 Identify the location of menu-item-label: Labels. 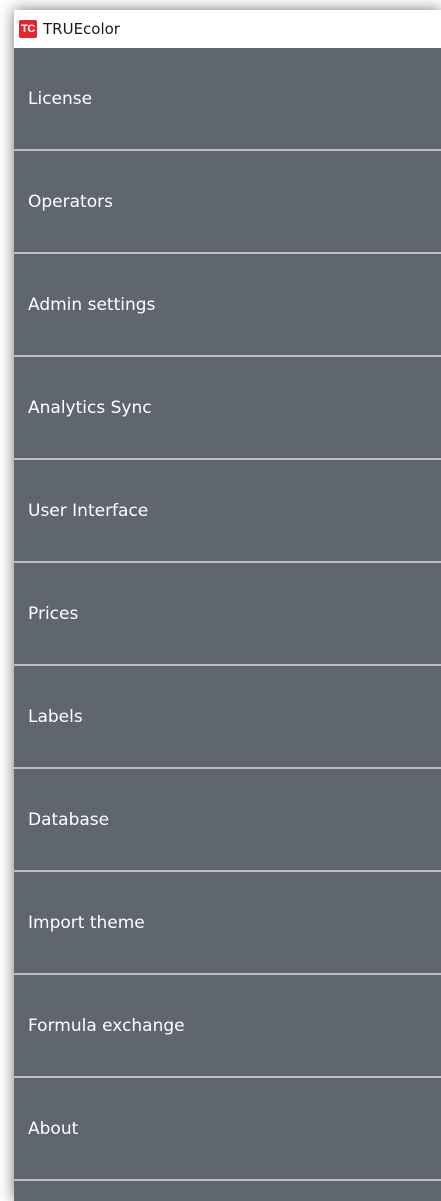
(55, 716).